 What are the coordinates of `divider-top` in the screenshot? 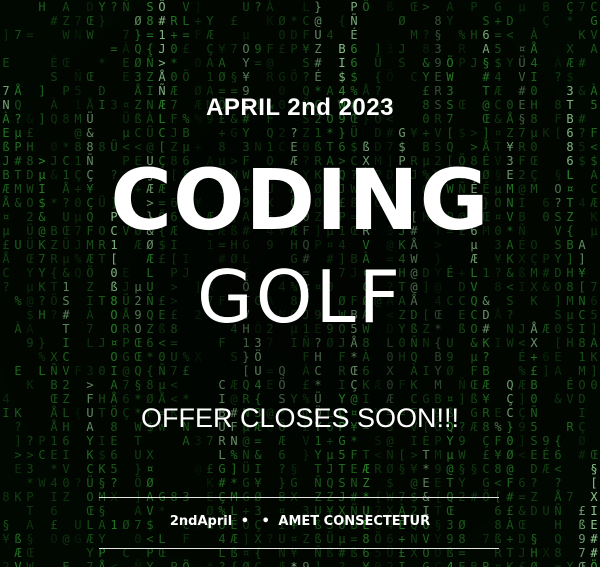 It's located at (299, 497).